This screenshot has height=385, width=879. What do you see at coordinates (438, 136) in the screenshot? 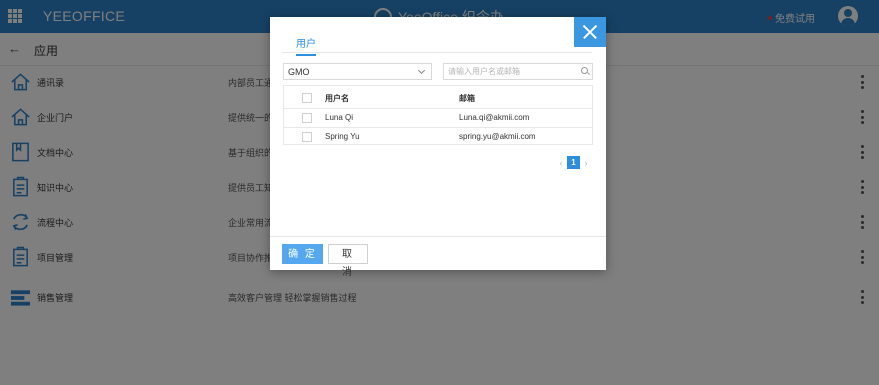
I see `table-row: Spring Yu spring.yu@akmii.com` at bounding box center [438, 136].